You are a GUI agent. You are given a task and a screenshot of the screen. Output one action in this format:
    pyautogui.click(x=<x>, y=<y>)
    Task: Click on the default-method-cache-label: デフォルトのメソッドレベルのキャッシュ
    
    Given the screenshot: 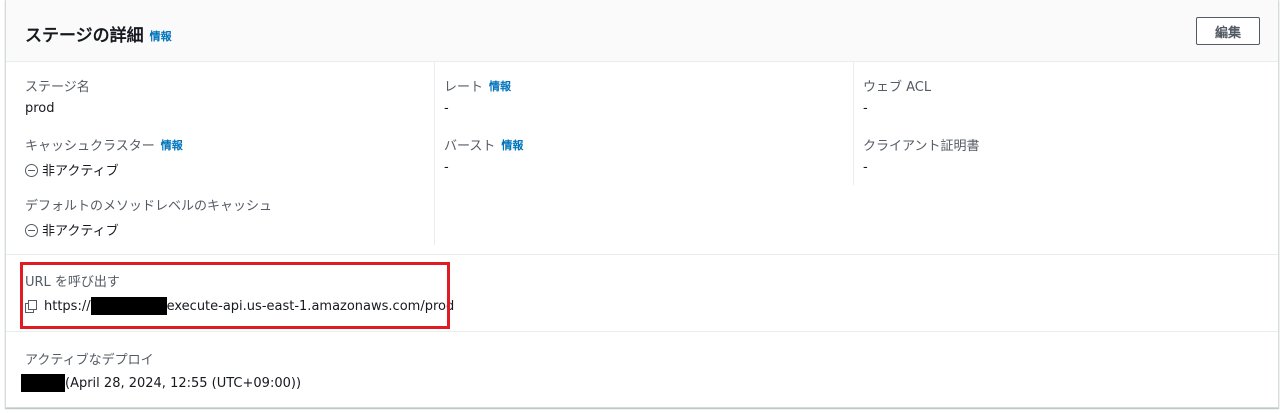 What is the action you would take?
    pyautogui.click(x=149, y=206)
    